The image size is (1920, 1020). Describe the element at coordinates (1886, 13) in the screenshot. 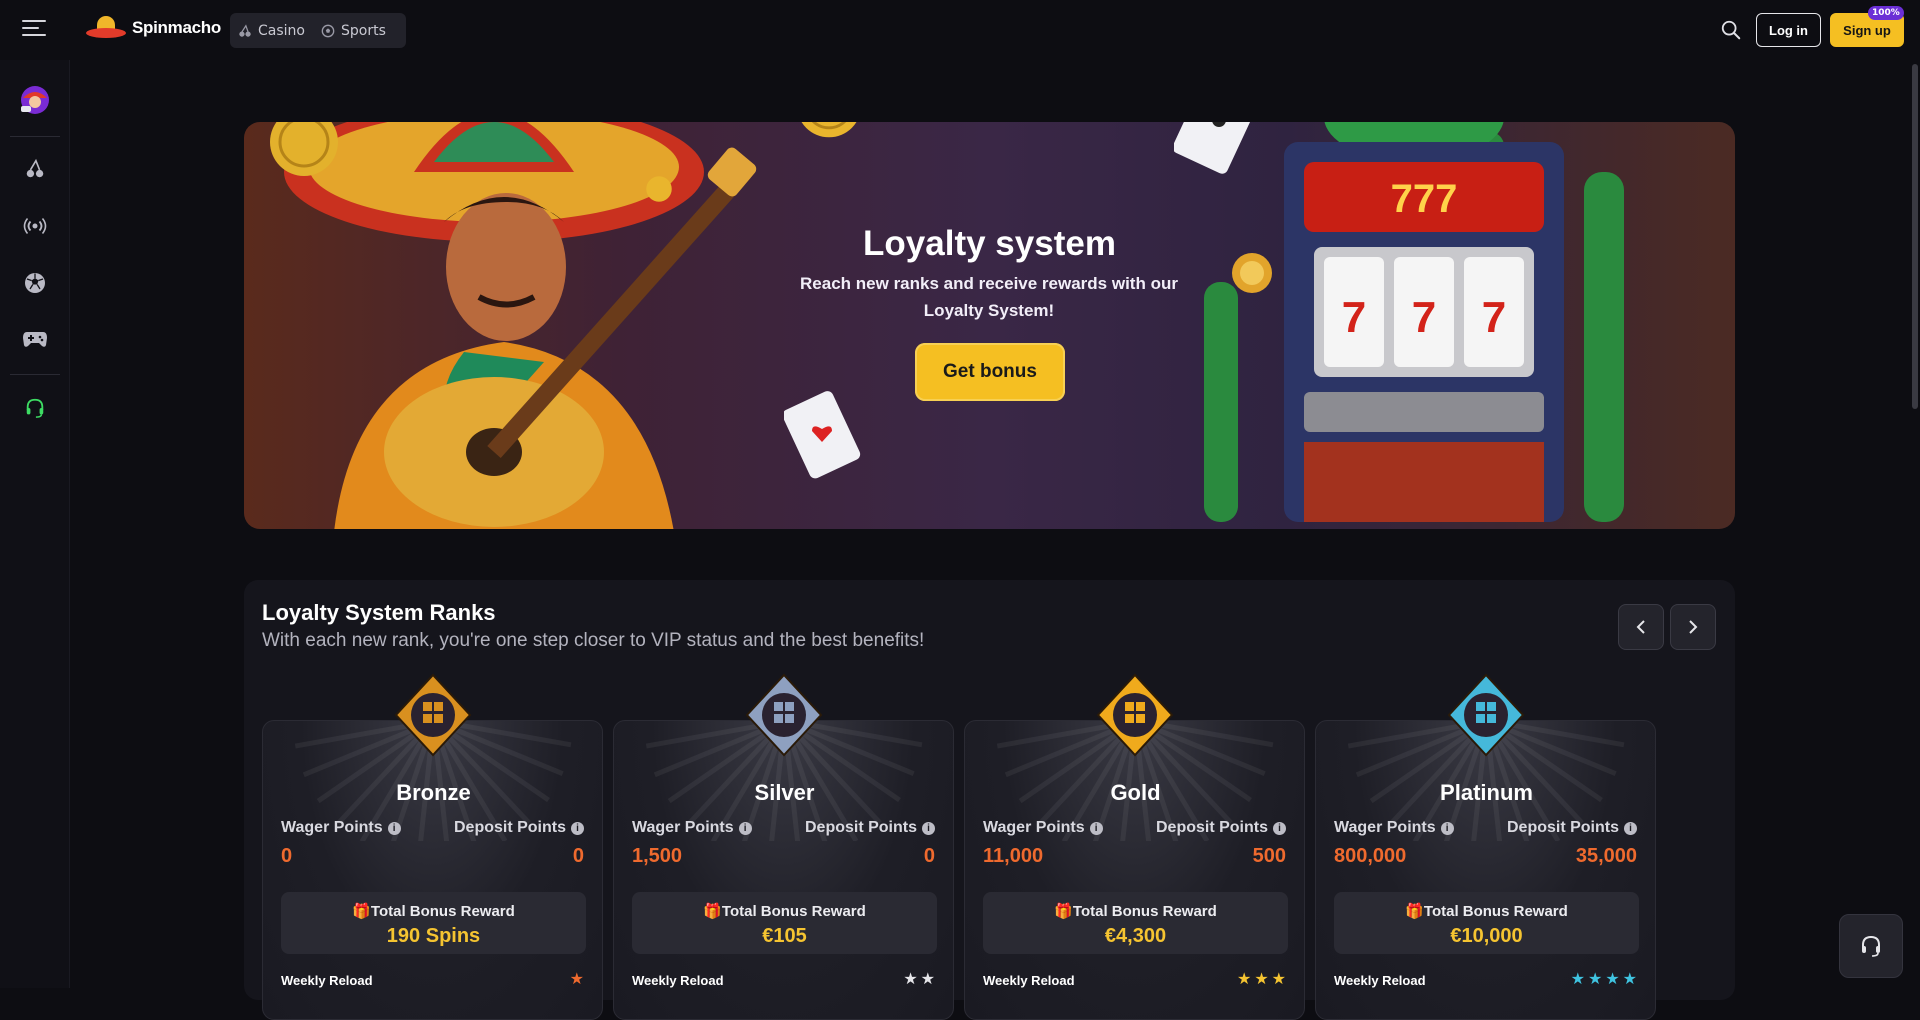

I see `signup-bonus-badge: 100%` at that location.